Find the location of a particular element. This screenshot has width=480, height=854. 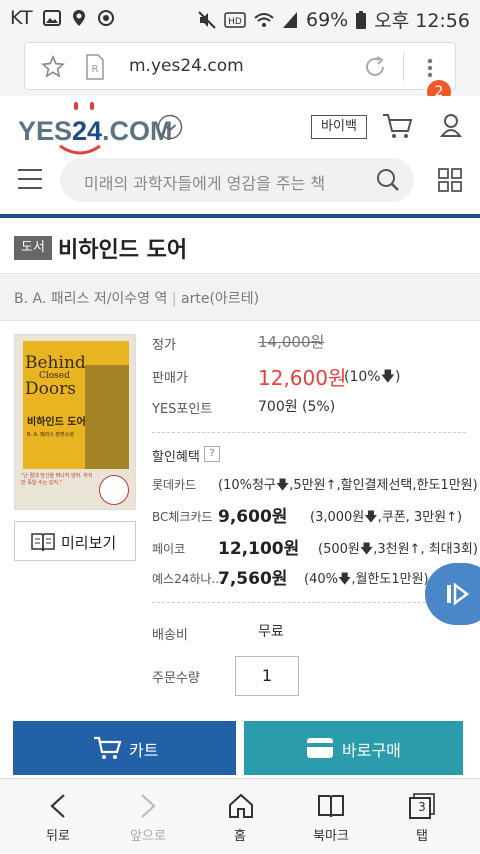

cover-title-en-3: Doors is located at coordinates (50, 389).